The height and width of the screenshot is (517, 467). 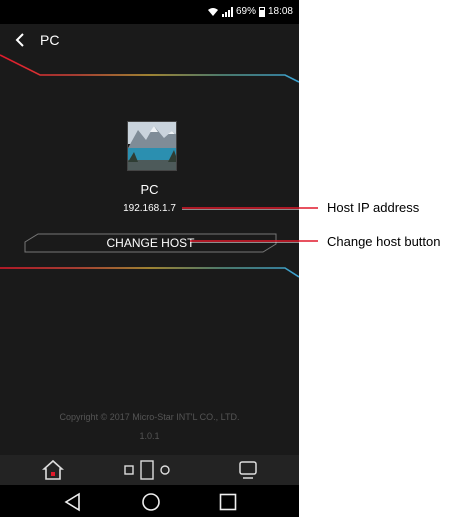 I want to click on callout-host-ip: Host IP address, so click(x=373, y=207).